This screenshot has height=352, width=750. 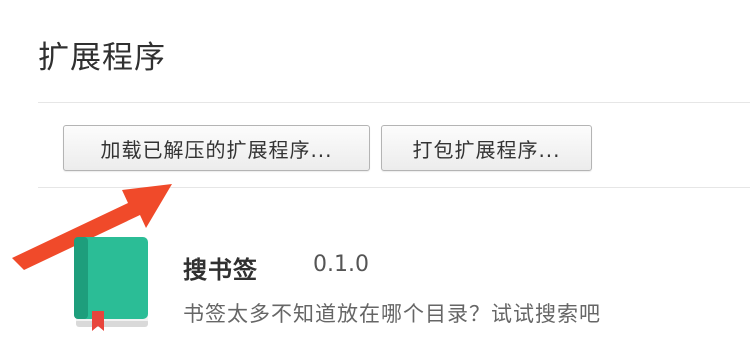 What do you see at coordinates (394, 187) in the screenshot?
I see `toolbar-divider` at bounding box center [394, 187].